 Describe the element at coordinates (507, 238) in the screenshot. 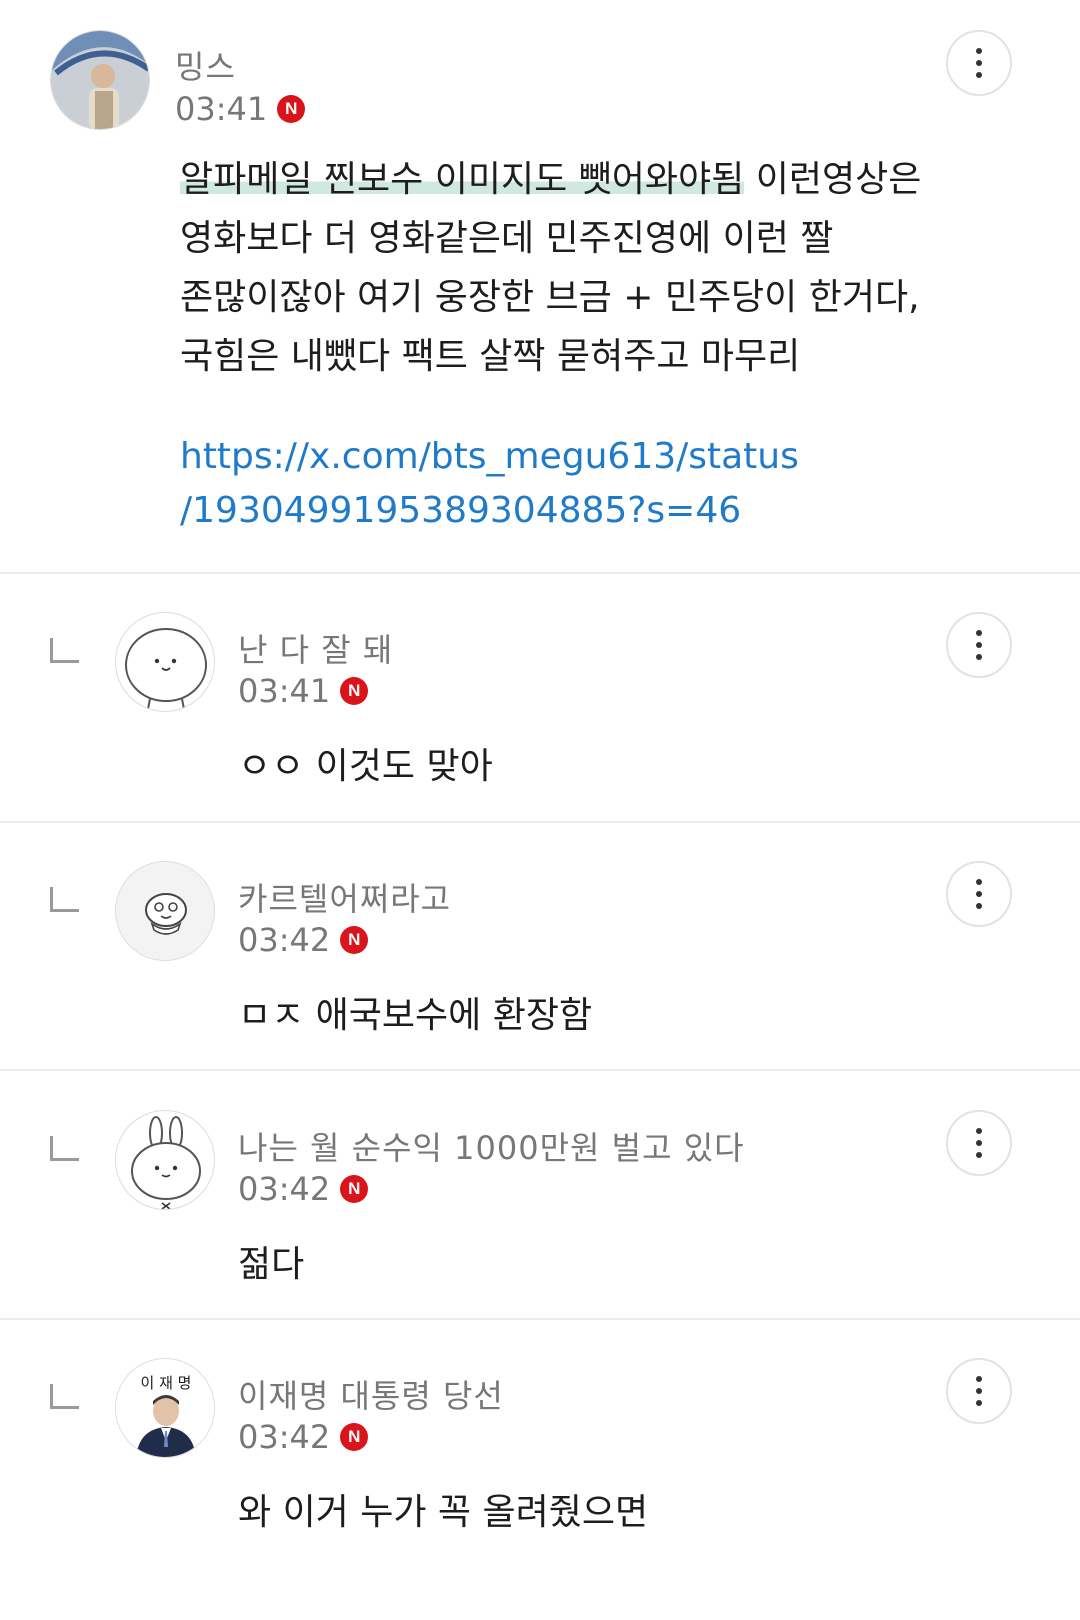

I see `line-text: 영화보다 더 영화같은데 민주진영에 이런 짤` at that location.